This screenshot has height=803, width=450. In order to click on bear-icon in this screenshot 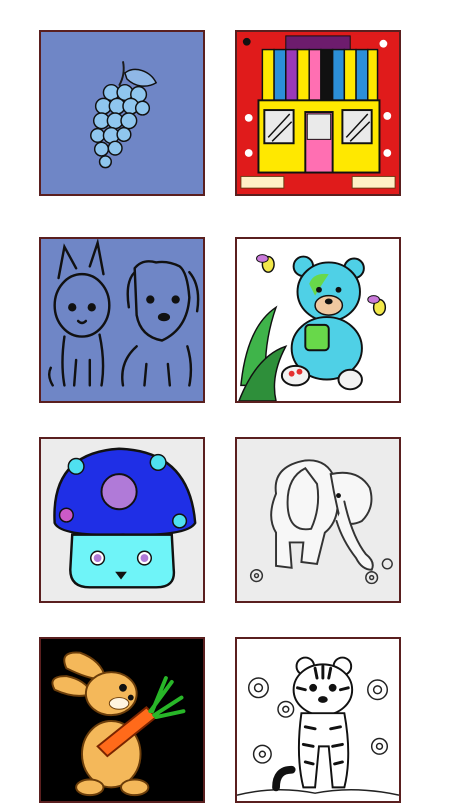, I will do `click(318, 320)`.